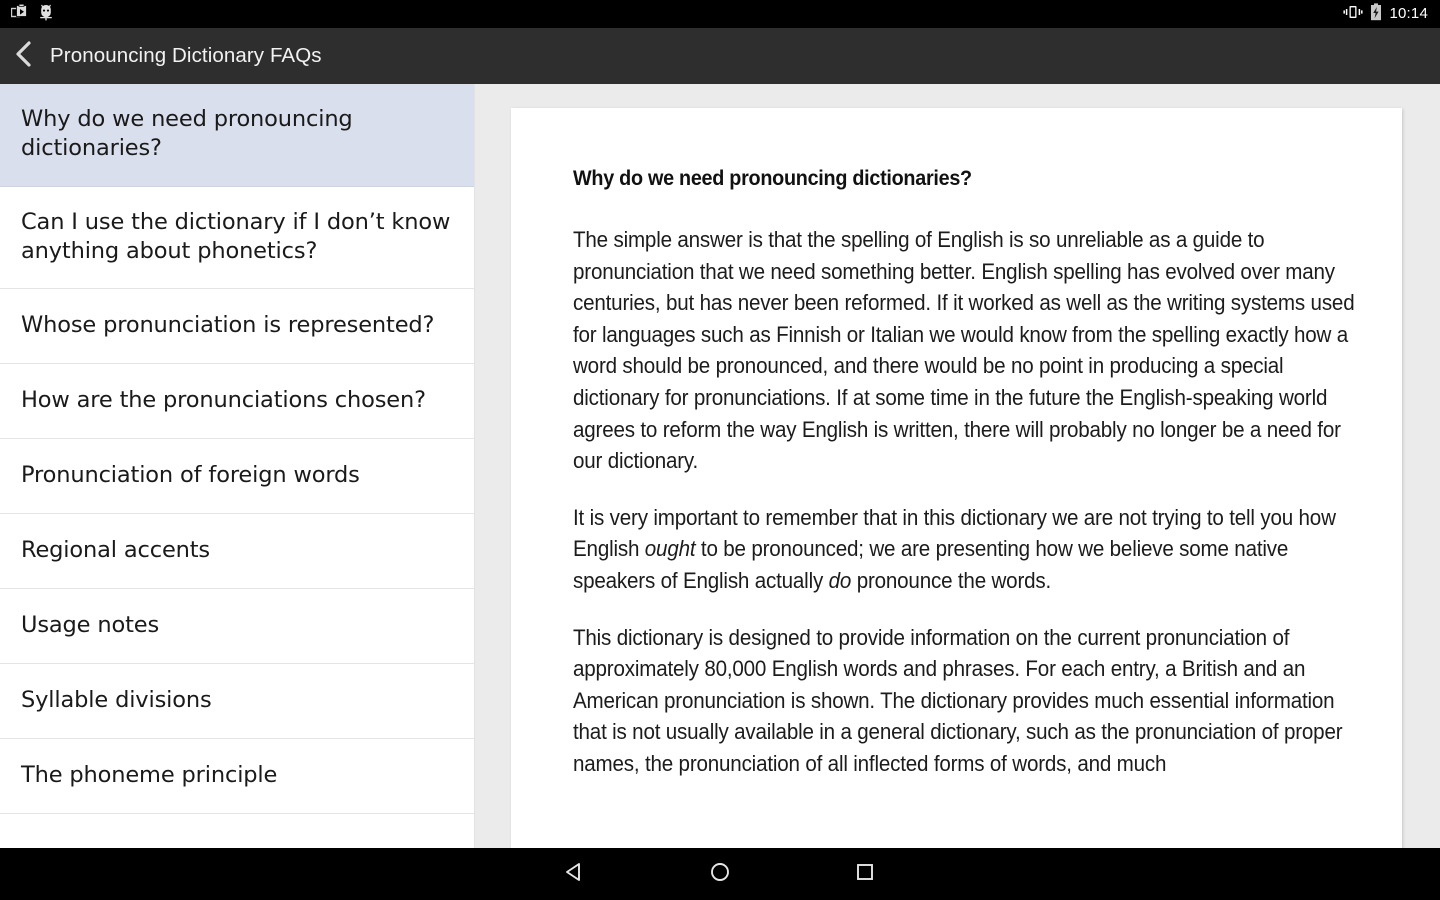 This screenshot has width=1440, height=900. What do you see at coordinates (90, 624) in the screenshot?
I see `list-item-label: Usage notes` at bounding box center [90, 624].